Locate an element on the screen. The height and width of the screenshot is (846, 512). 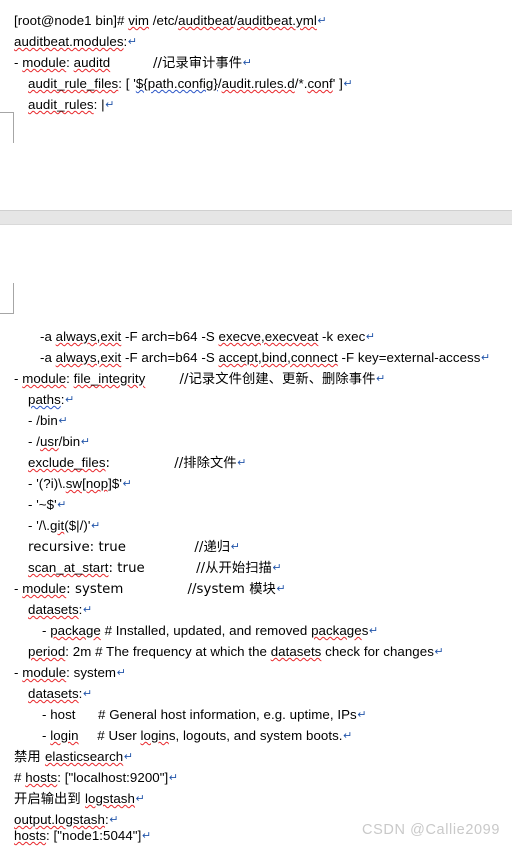
text-run: /etc/ is located at coordinates (164, 20).